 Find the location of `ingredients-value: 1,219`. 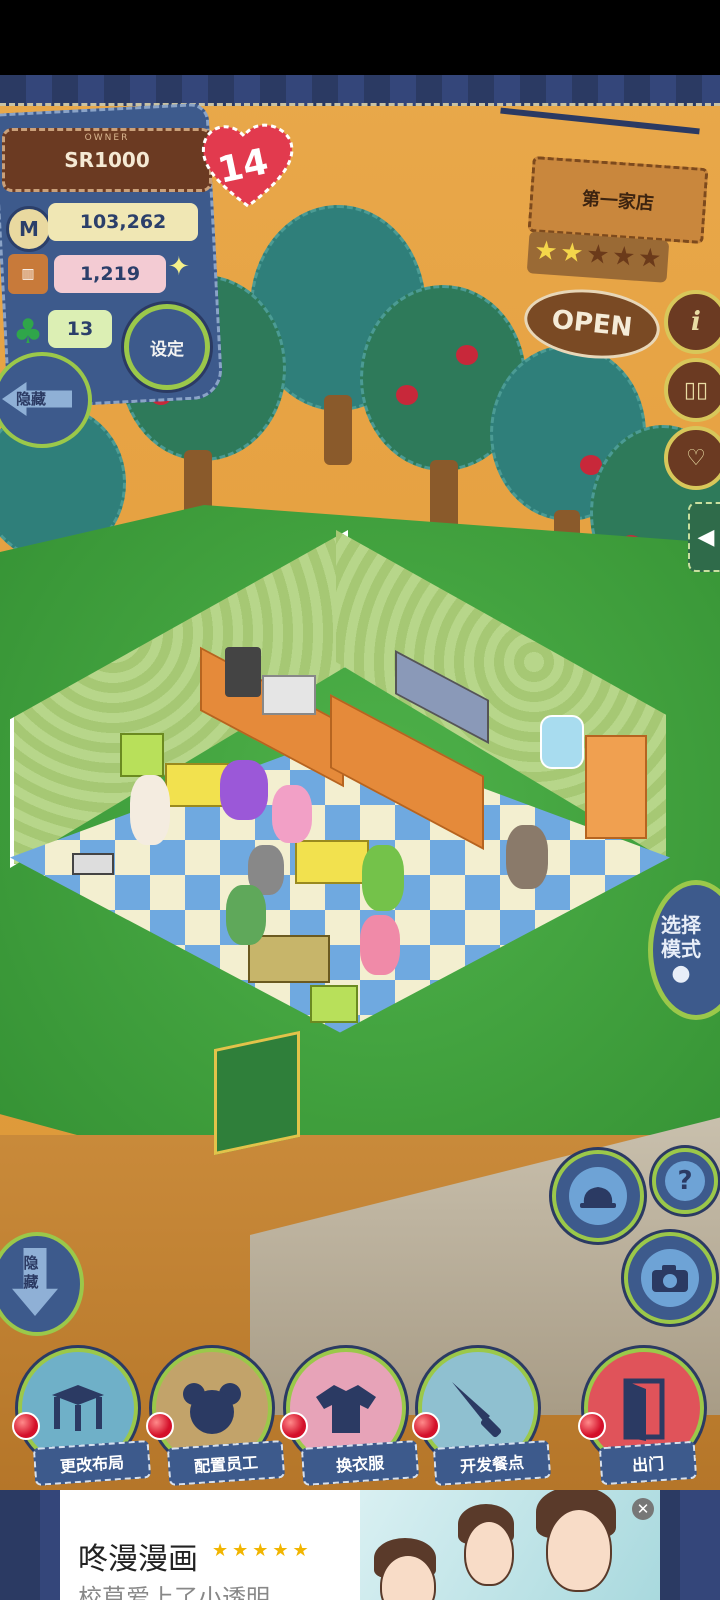

ingredients-value: 1,219 is located at coordinates (110, 274).